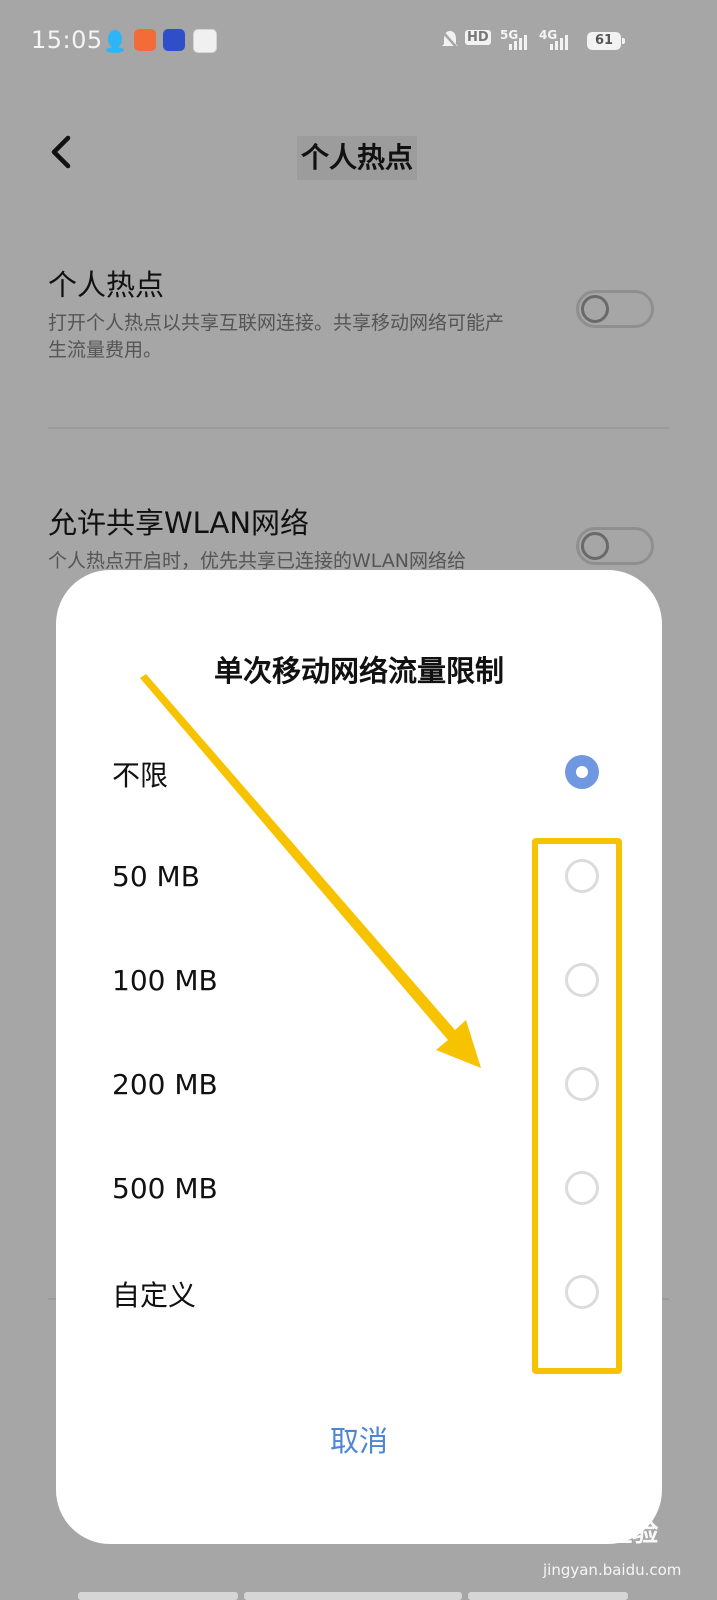  What do you see at coordinates (310, 871) in the screenshot?
I see `annotation-arrow-icon` at bounding box center [310, 871].